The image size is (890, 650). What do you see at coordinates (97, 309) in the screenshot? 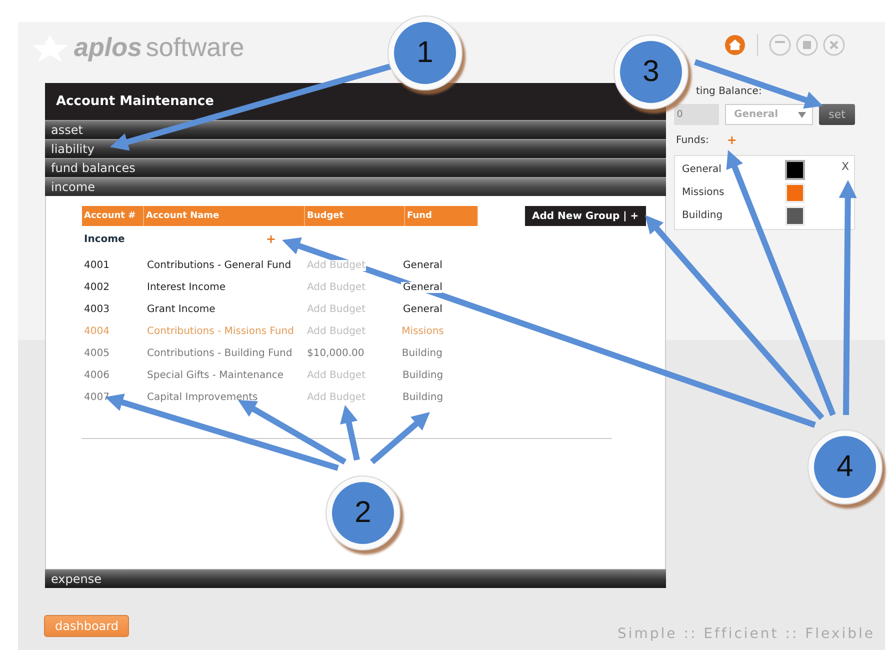
I see `table-cell-text: 4003` at bounding box center [97, 309].